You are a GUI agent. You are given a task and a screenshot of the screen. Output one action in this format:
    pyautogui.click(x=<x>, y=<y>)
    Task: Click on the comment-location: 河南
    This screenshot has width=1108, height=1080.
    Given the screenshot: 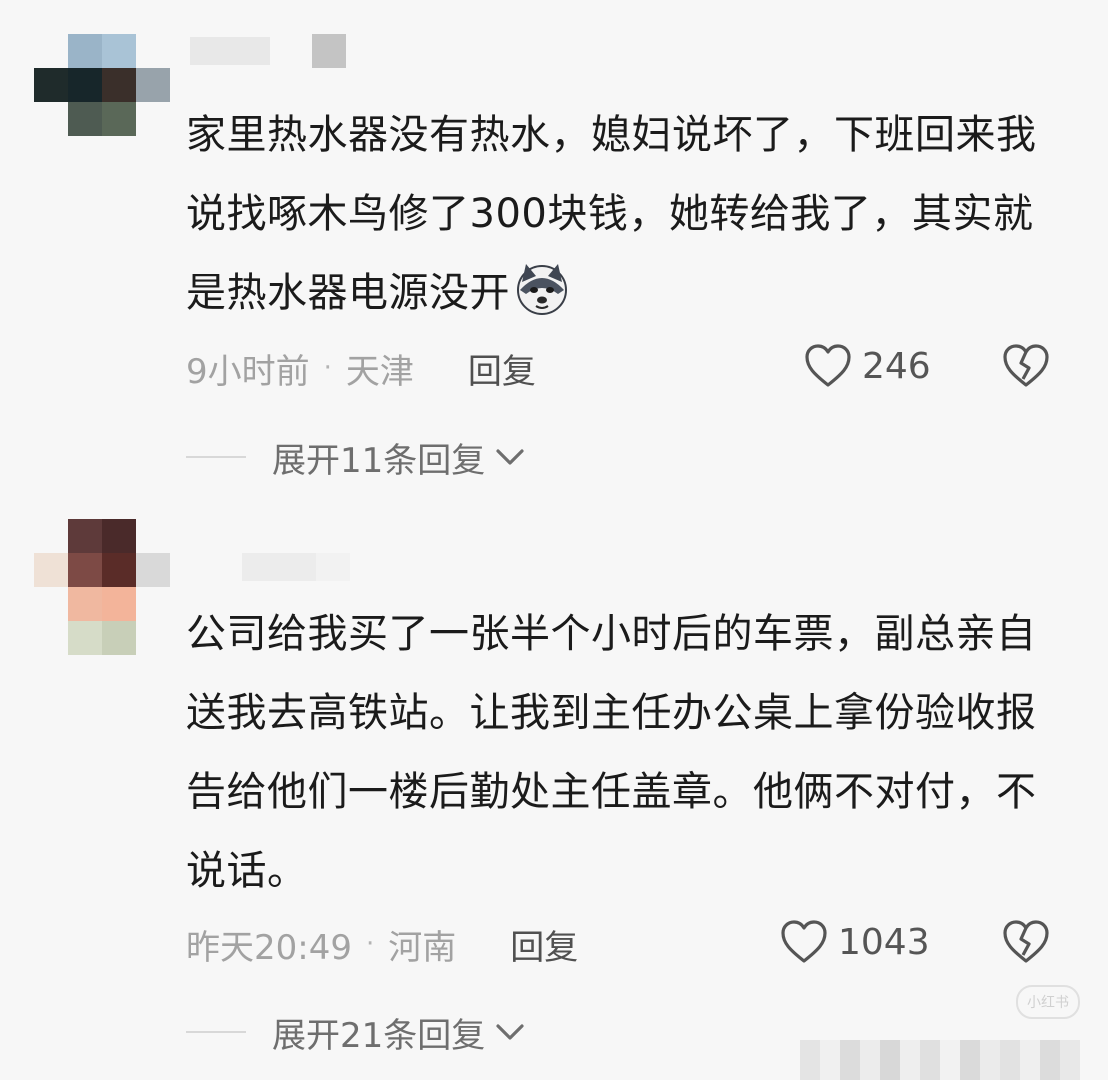 What is the action you would take?
    pyautogui.click(x=422, y=947)
    